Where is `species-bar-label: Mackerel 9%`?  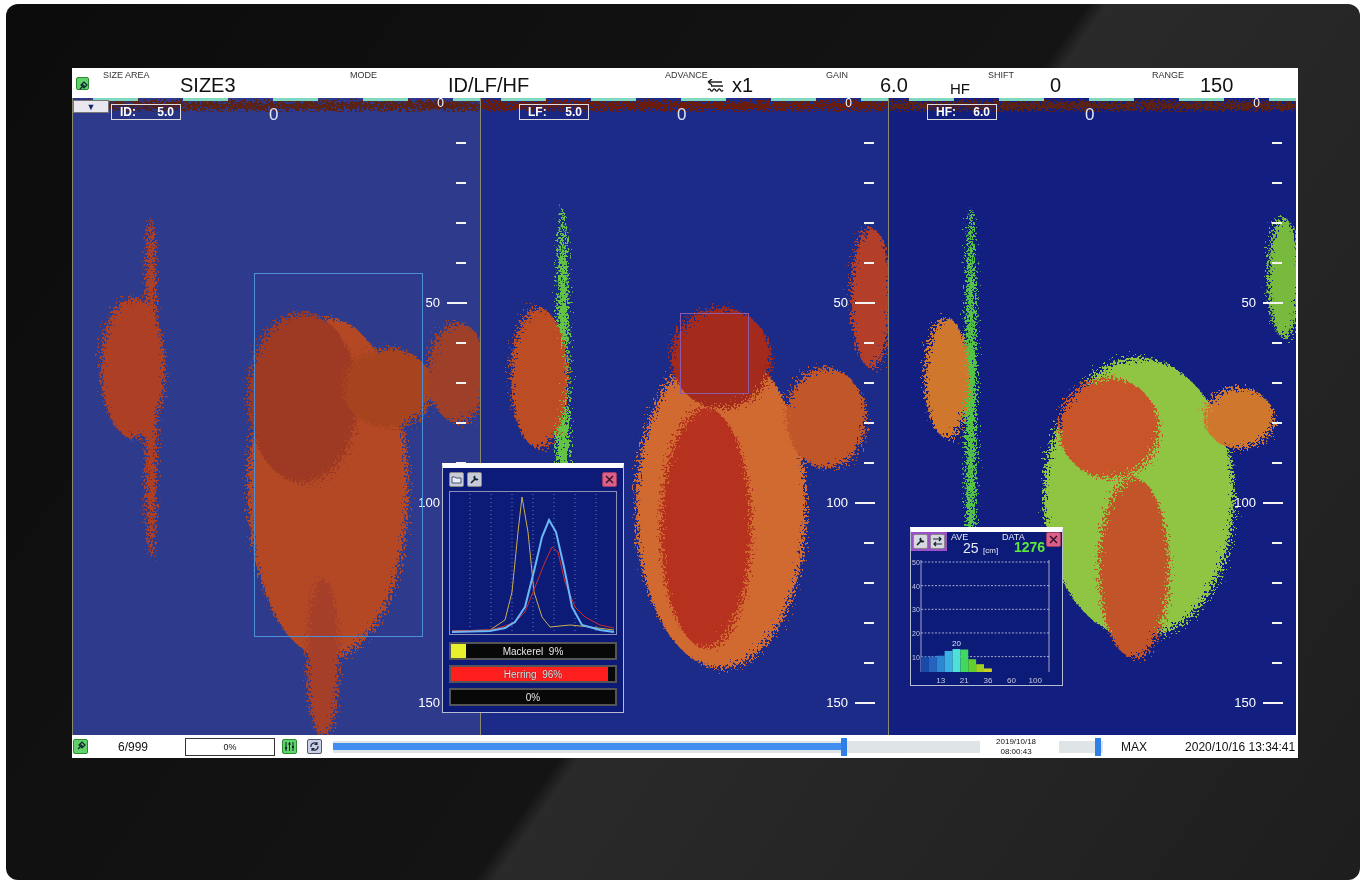
species-bar-label: Mackerel 9% is located at coordinates (533, 651).